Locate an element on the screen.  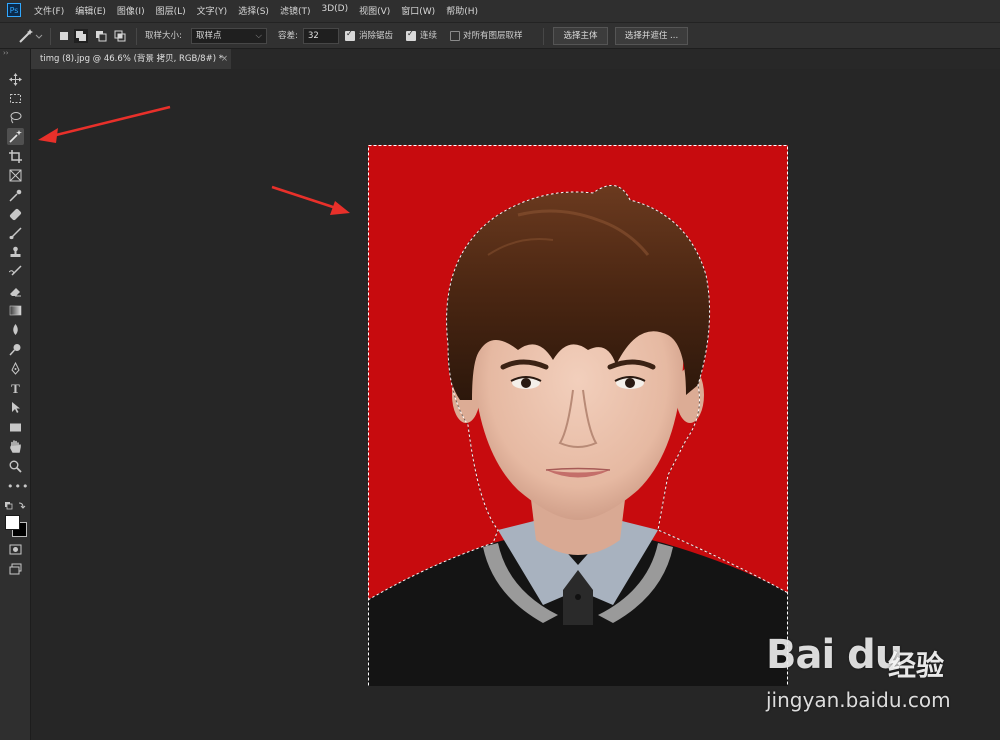
menu-file: 文件(F) is located at coordinates (49, 10).